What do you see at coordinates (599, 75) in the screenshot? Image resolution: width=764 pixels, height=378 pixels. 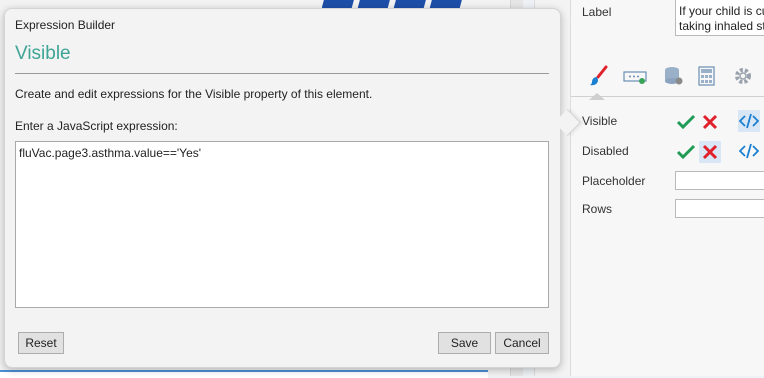 I see `brush-icon` at bounding box center [599, 75].